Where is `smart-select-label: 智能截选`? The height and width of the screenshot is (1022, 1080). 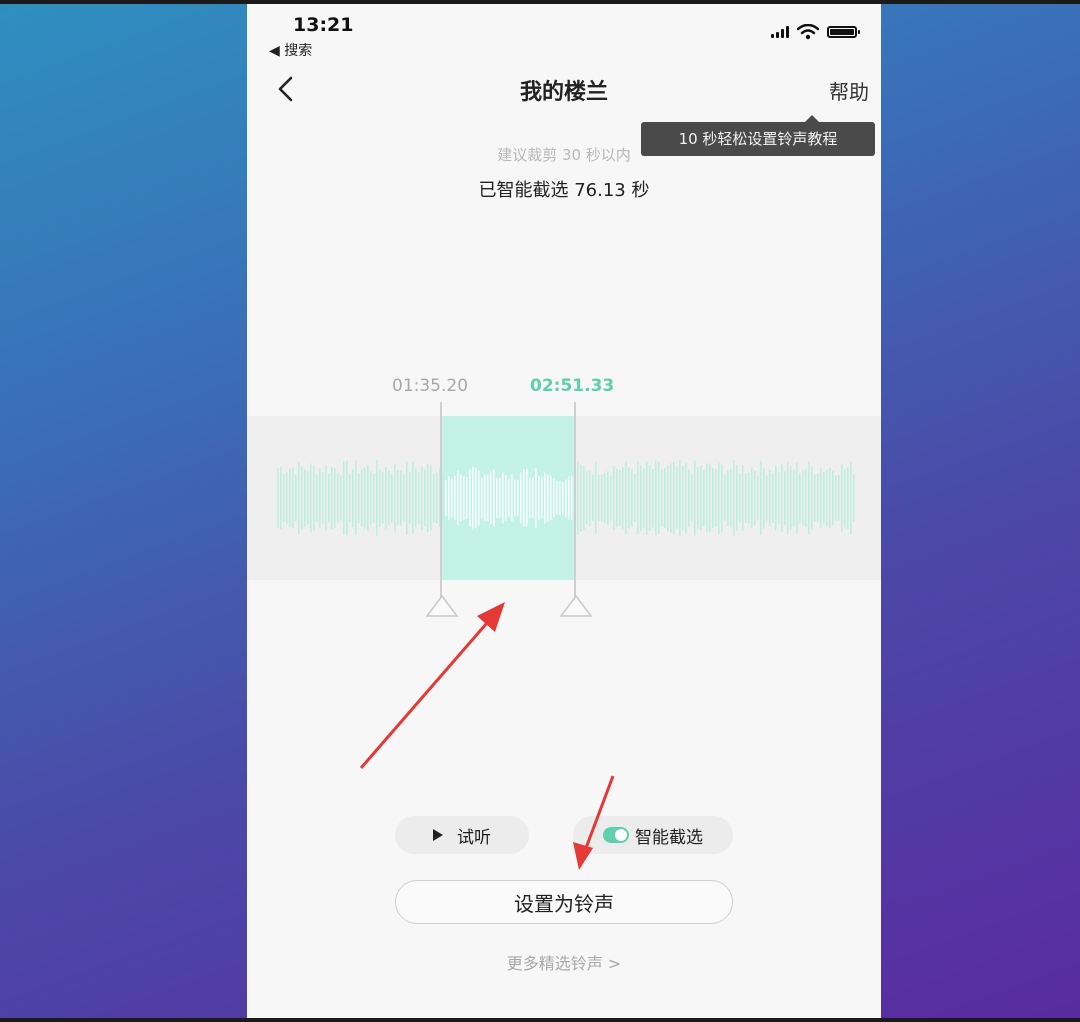
smart-select-label: 智能截选 is located at coordinates (669, 837).